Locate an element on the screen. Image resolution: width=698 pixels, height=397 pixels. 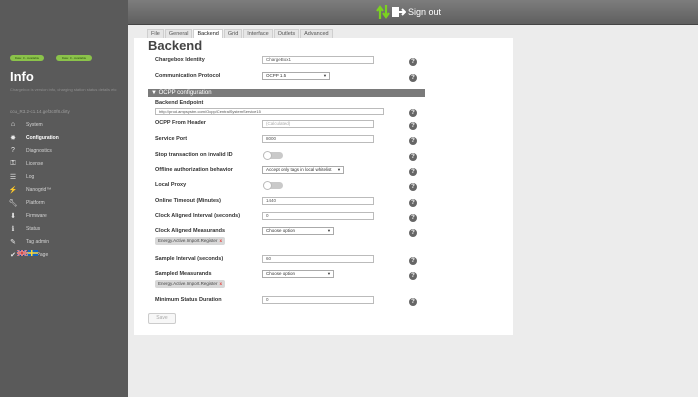
nanogrid-icon: ⚡ is located at coordinates (13, 190).